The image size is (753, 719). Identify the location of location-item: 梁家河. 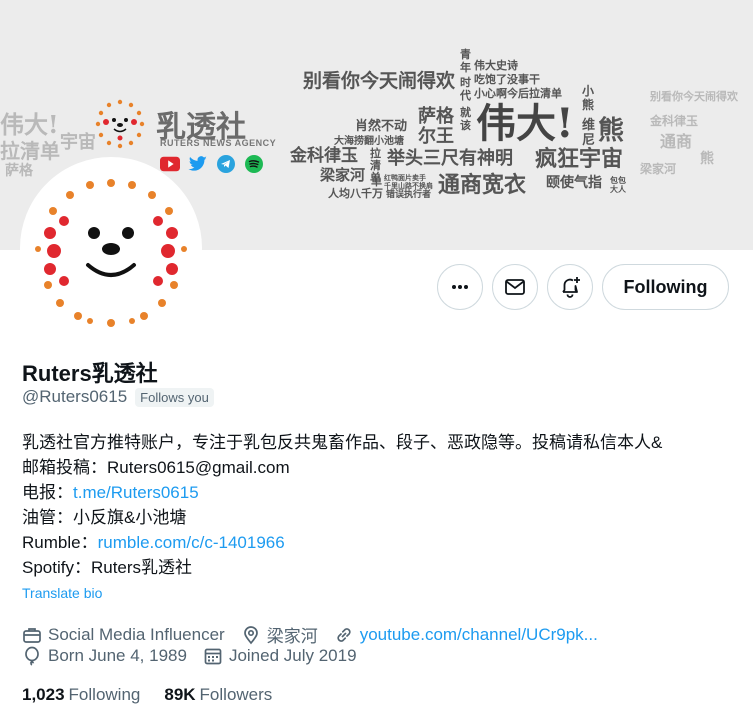
(279, 634).